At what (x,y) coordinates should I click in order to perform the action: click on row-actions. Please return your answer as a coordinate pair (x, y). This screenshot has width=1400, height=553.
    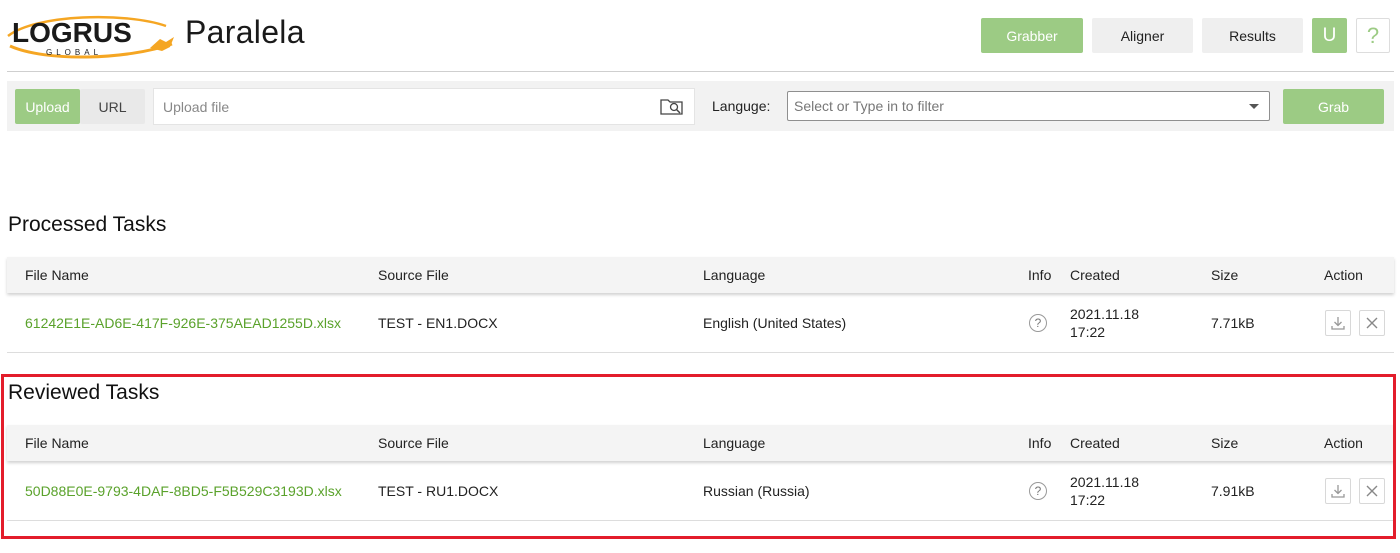
    Looking at the image, I should click on (1359, 322).